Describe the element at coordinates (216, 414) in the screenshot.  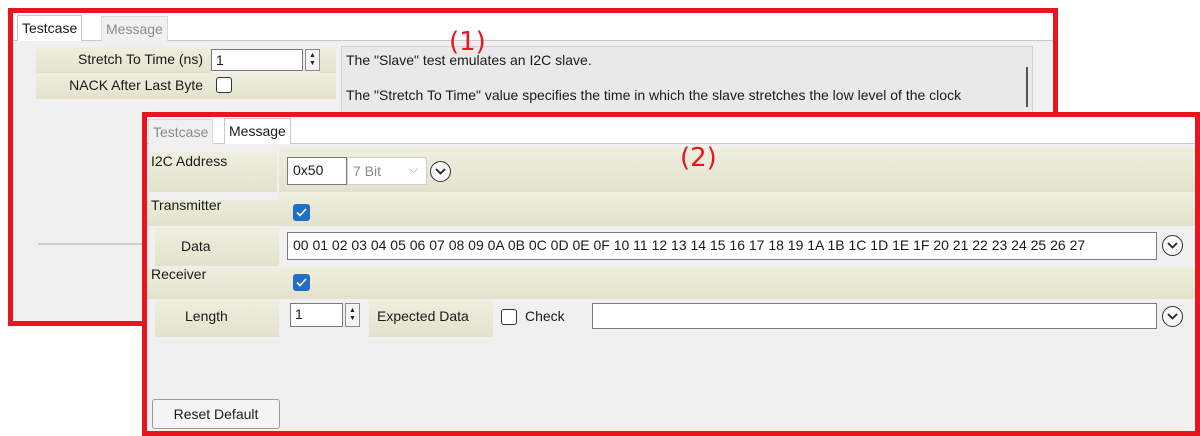
I see `reset-default-button: Reset Default` at that location.